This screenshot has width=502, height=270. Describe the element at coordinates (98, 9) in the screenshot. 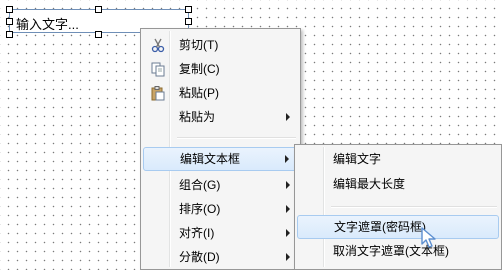

I see `resize-handle-top-center` at that location.